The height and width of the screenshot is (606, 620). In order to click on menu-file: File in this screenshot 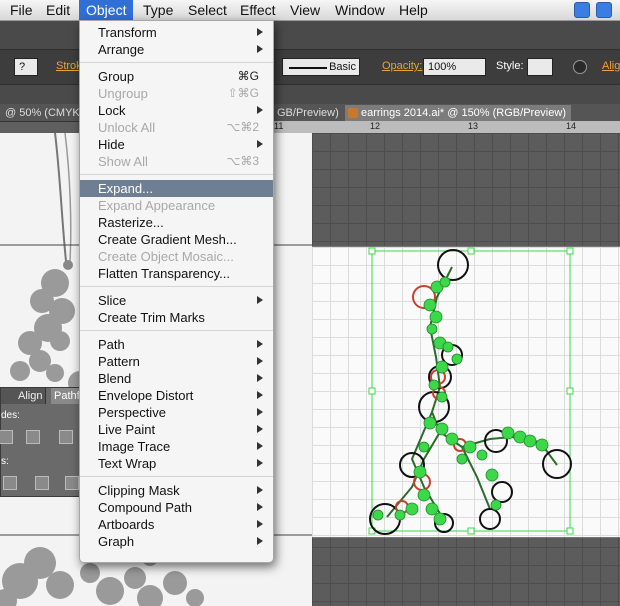, I will do `click(21, 10)`.